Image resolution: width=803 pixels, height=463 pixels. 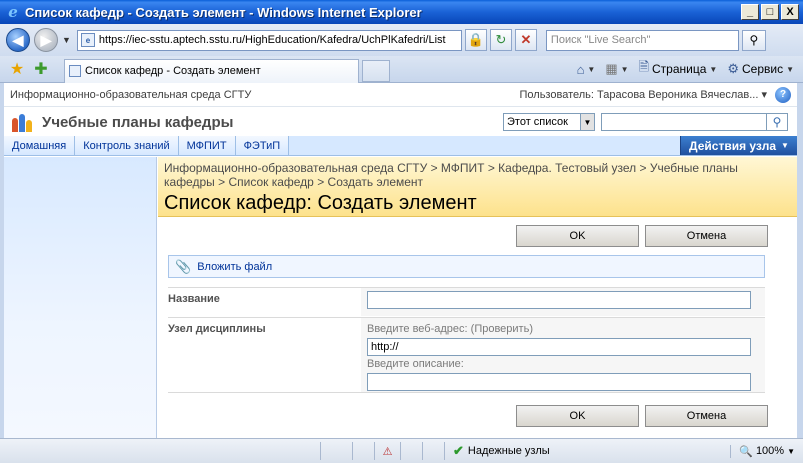 What do you see at coordinates (173, 71) in the screenshot?
I see `tab-title: Список кафедр - Создать элемент` at bounding box center [173, 71].